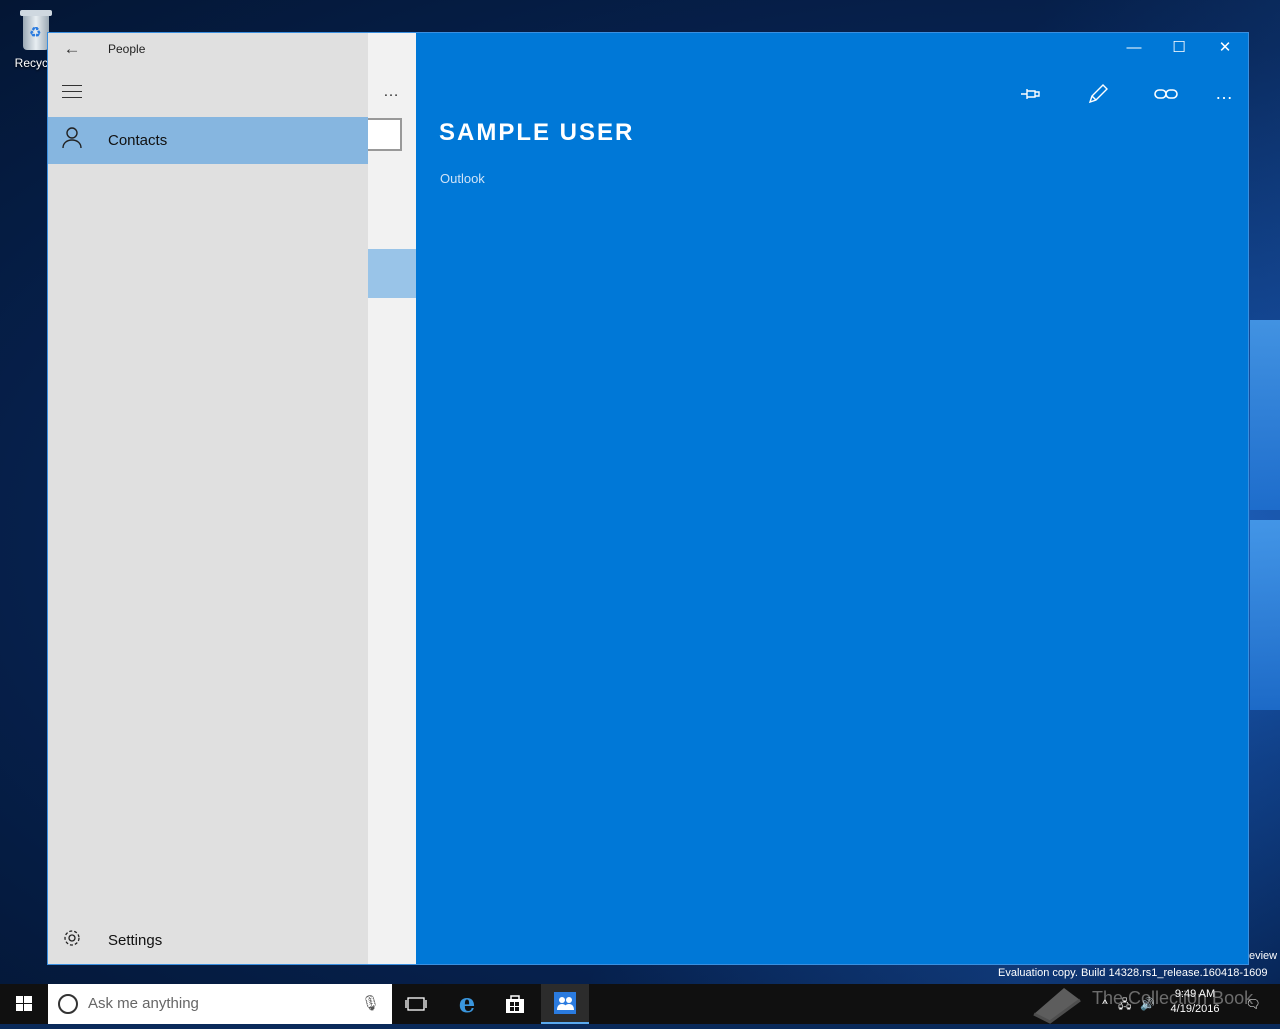  I want to click on search-input, so click(385, 134).